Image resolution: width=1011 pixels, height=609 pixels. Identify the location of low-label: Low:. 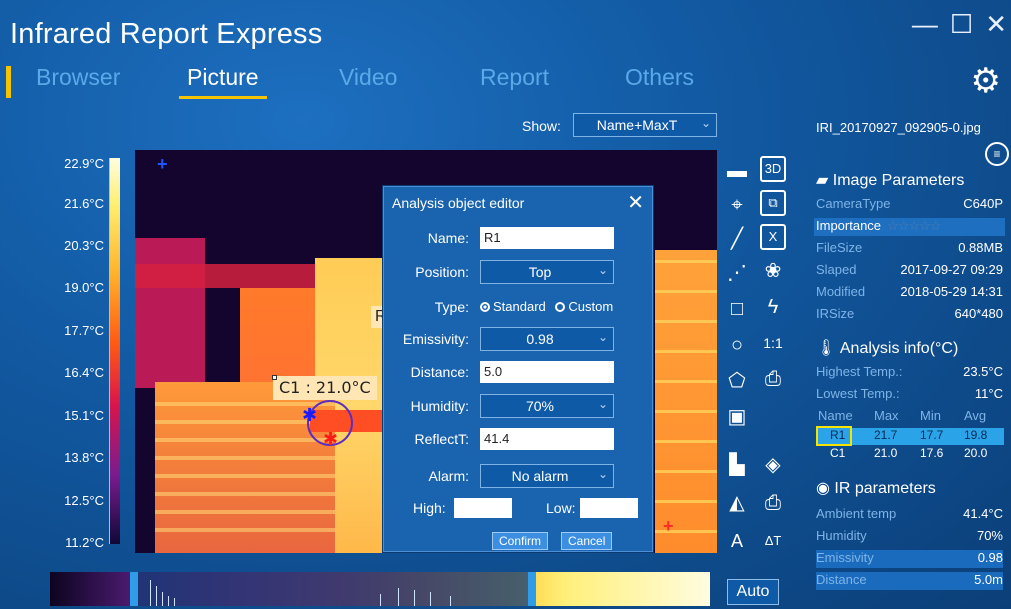
(561, 508).